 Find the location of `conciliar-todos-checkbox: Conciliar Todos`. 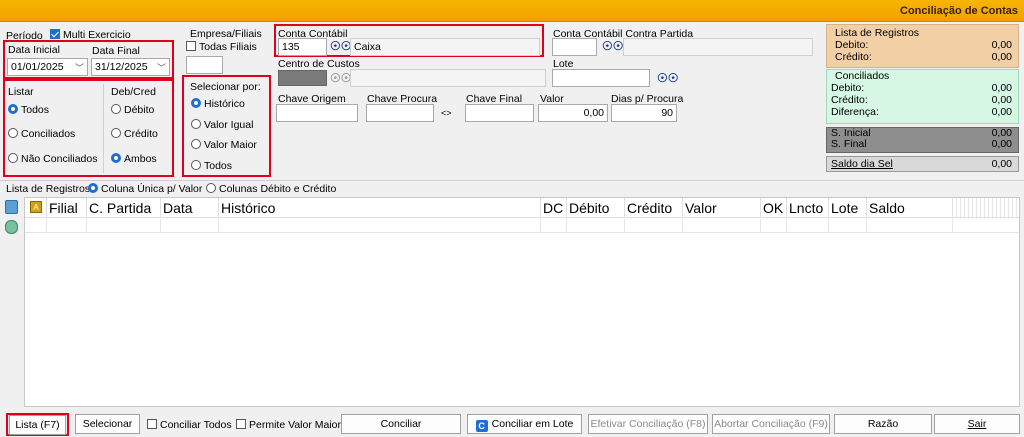

conciliar-todos-checkbox: Conciliar Todos is located at coordinates (189, 425).